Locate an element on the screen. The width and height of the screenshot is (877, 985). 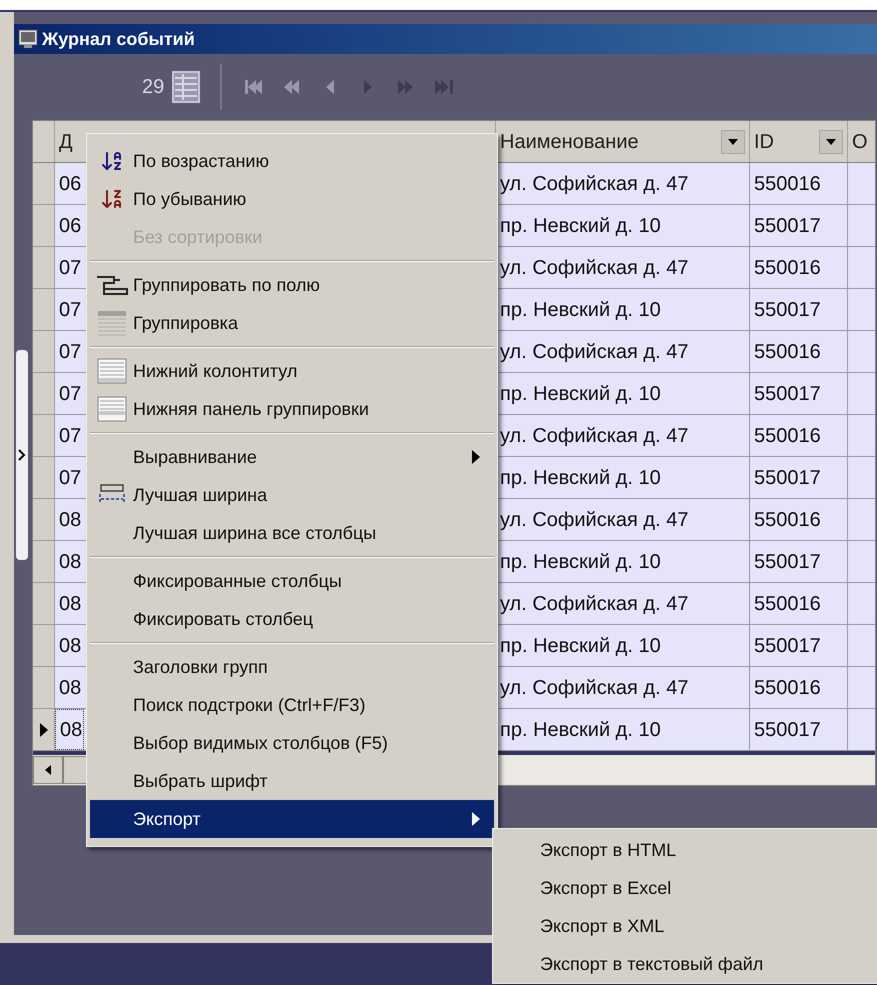
menu-item: Экспорт в Excel is located at coordinates (685, 888).